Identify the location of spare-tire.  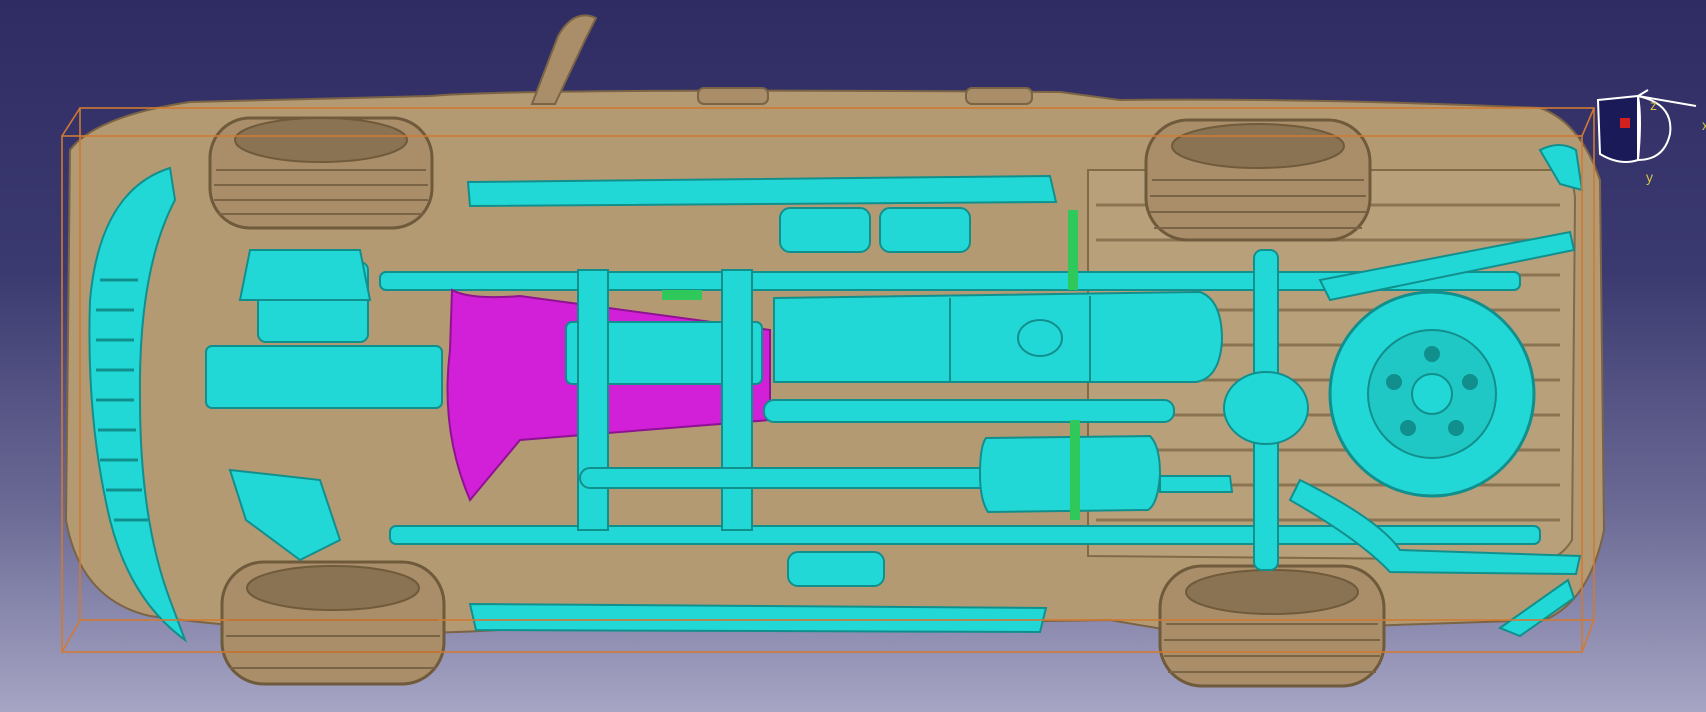
(1432, 394).